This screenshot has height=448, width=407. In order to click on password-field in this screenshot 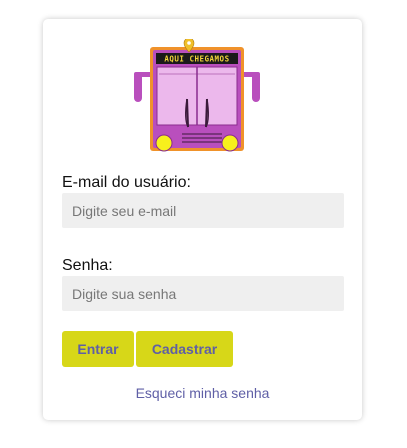, I will do `click(203, 293)`.